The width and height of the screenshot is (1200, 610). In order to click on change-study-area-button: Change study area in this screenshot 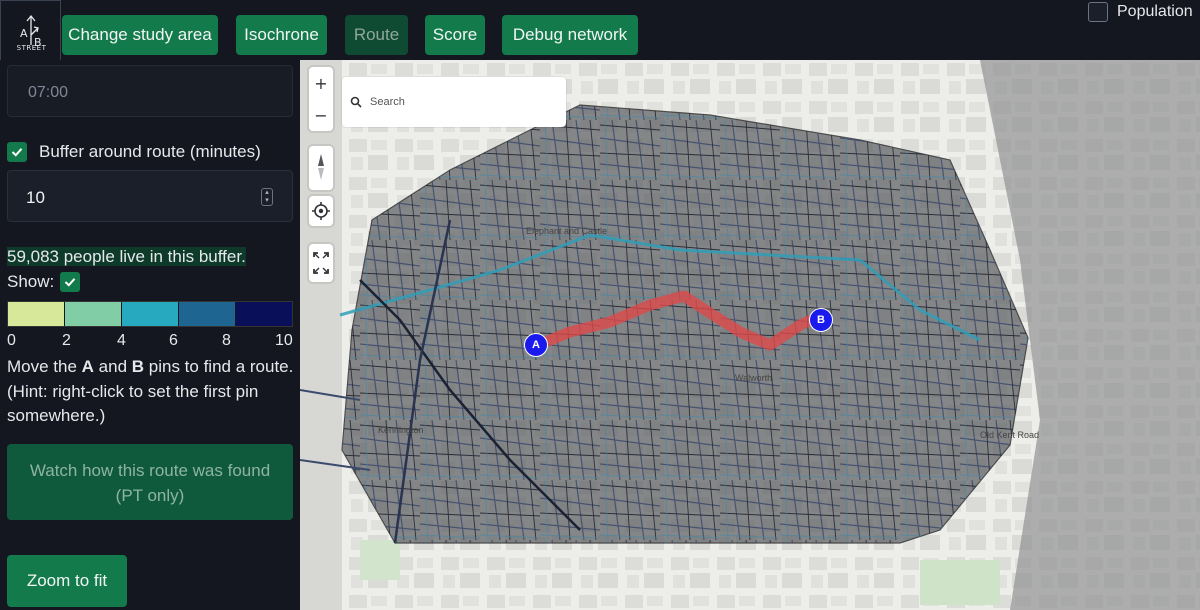, I will do `click(140, 35)`.